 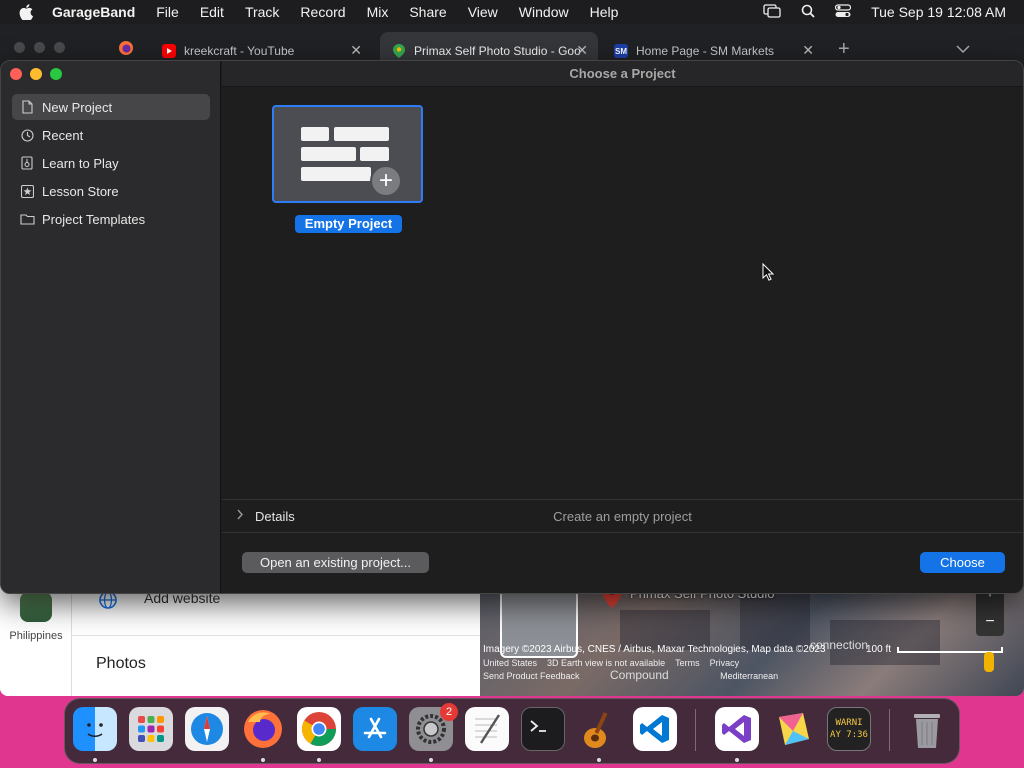 What do you see at coordinates (687, 663) in the screenshot?
I see `terms-link: Terms` at bounding box center [687, 663].